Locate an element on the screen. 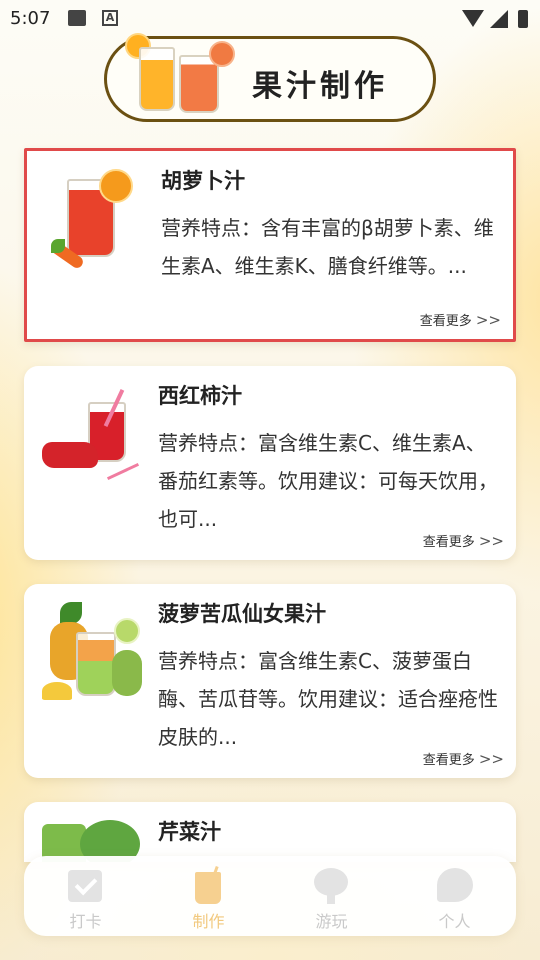 This screenshot has width=540, height=960. gourd-slice is located at coordinates (127, 631).